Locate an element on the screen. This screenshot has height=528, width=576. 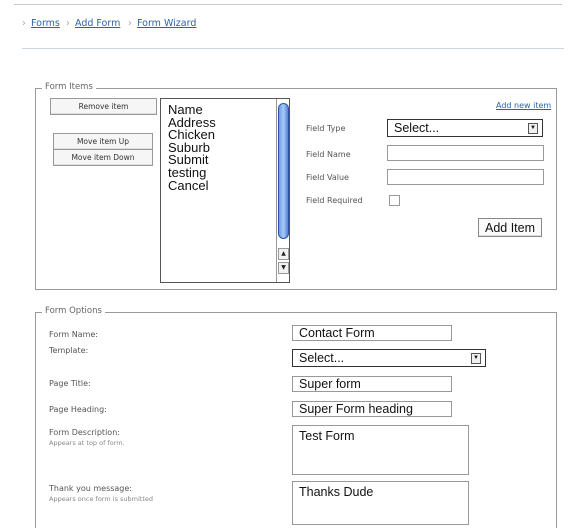
form-description-hint: Appears at top of form. is located at coordinates (87, 443).